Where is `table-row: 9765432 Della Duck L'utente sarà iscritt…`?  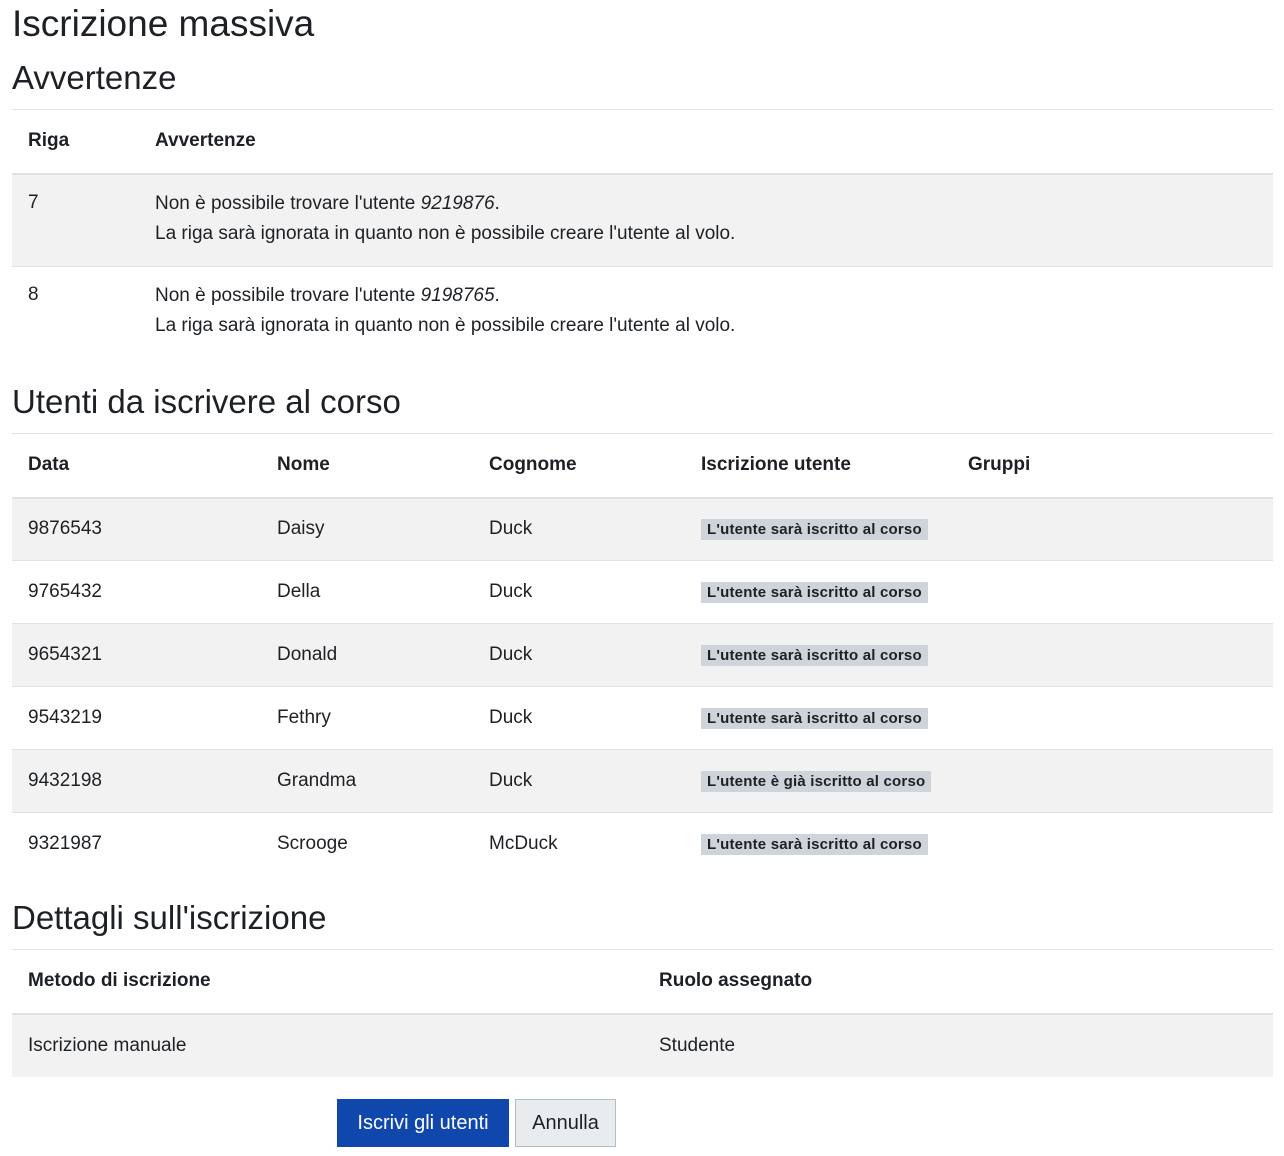 table-row: 9765432 Della Duck L'utente sarà iscritt… is located at coordinates (642, 592).